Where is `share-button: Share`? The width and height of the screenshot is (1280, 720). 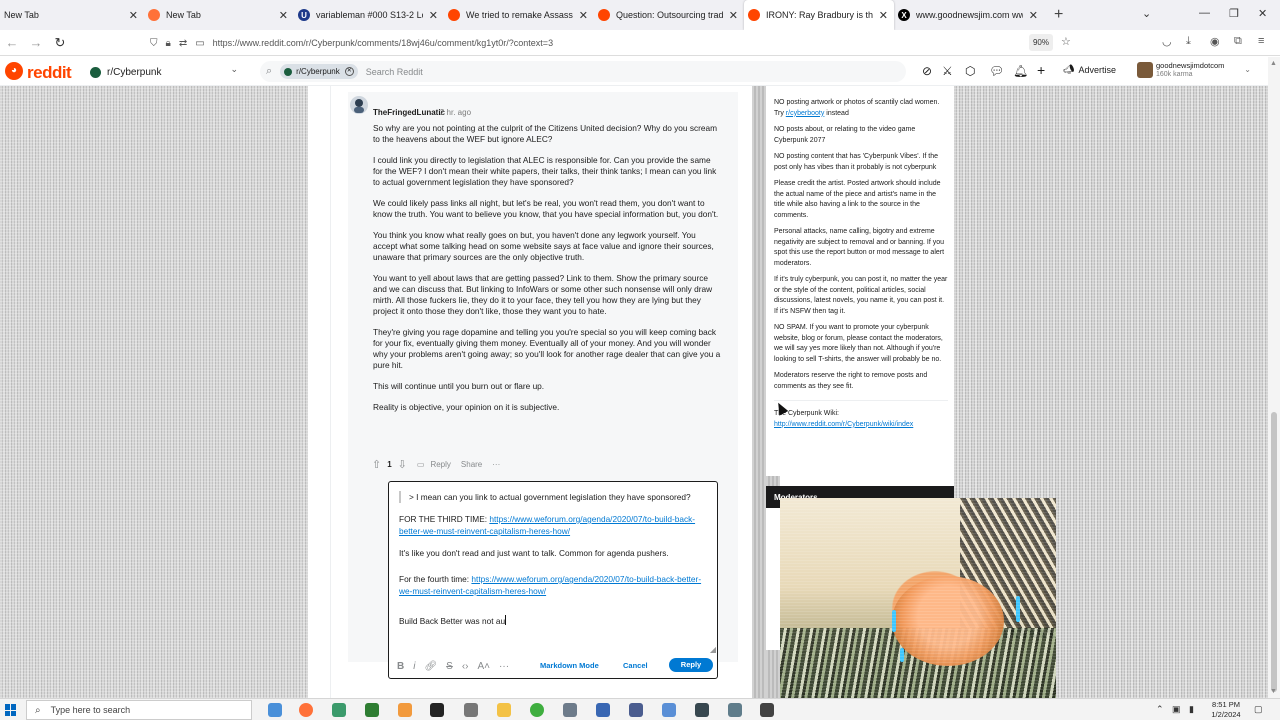
share-button: Share is located at coordinates (471, 464).